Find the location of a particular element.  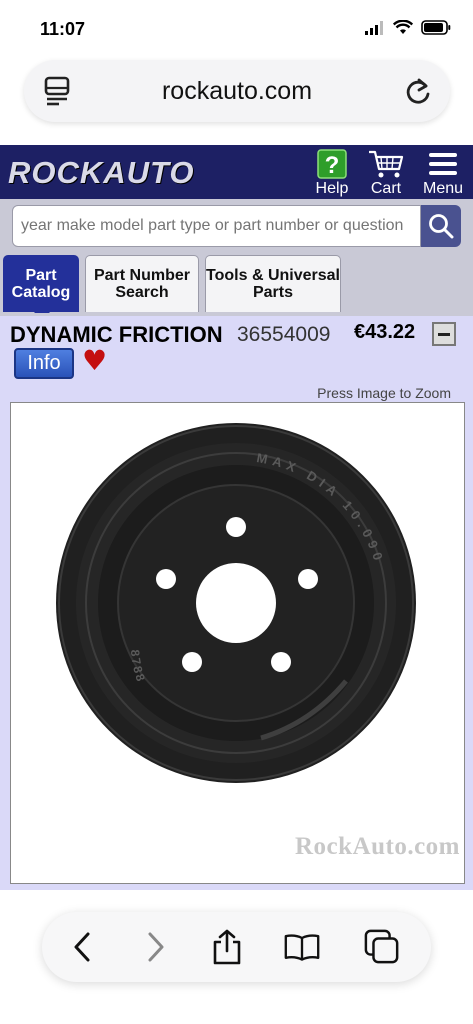

tabs-button is located at coordinates (382, 947).